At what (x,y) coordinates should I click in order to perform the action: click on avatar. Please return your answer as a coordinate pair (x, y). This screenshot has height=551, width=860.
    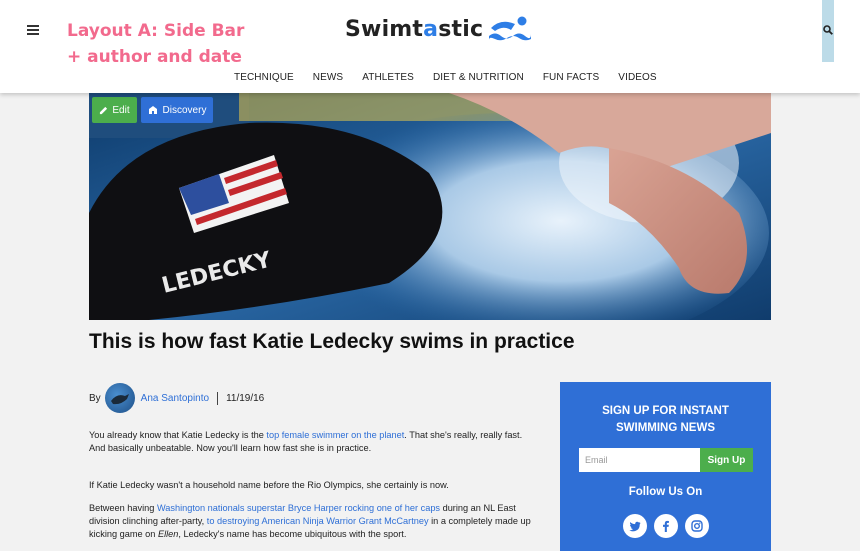
    Looking at the image, I should click on (119, 398).